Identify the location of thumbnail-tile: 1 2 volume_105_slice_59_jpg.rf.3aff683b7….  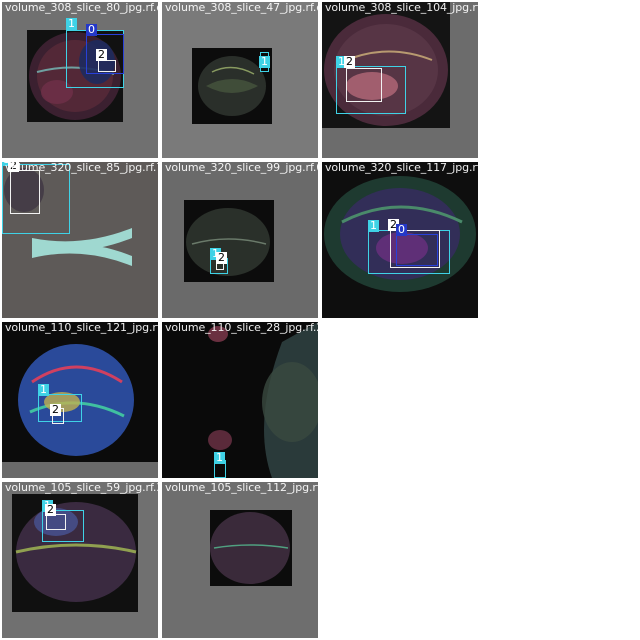
(80, 560).